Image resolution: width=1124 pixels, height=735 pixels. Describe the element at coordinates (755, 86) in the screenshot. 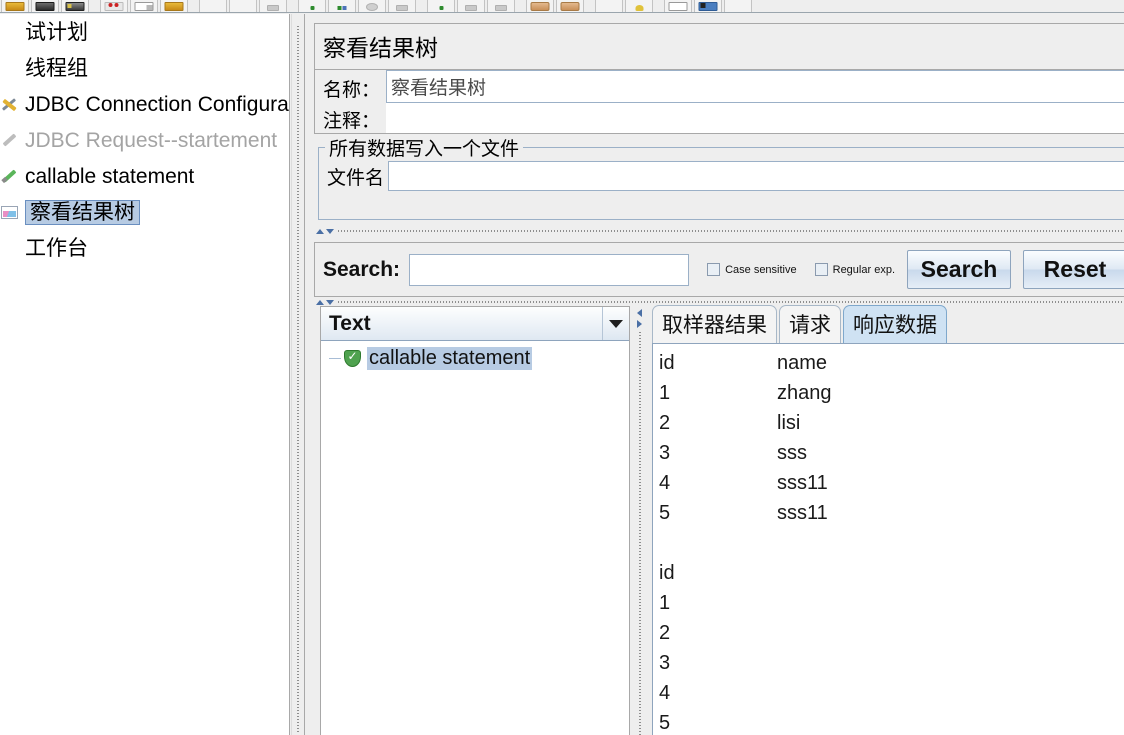

I see `name-input: 察看结果树` at that location.